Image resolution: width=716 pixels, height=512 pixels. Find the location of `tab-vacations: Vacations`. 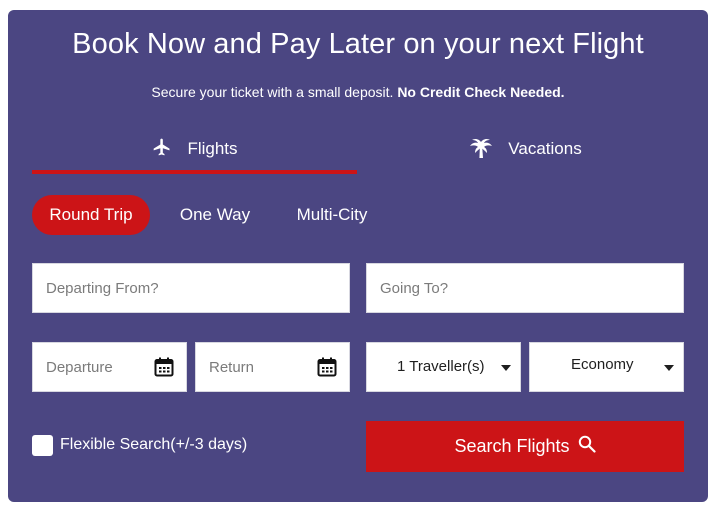

tab-vacations: Vacations is located at coordinates (525, 149).